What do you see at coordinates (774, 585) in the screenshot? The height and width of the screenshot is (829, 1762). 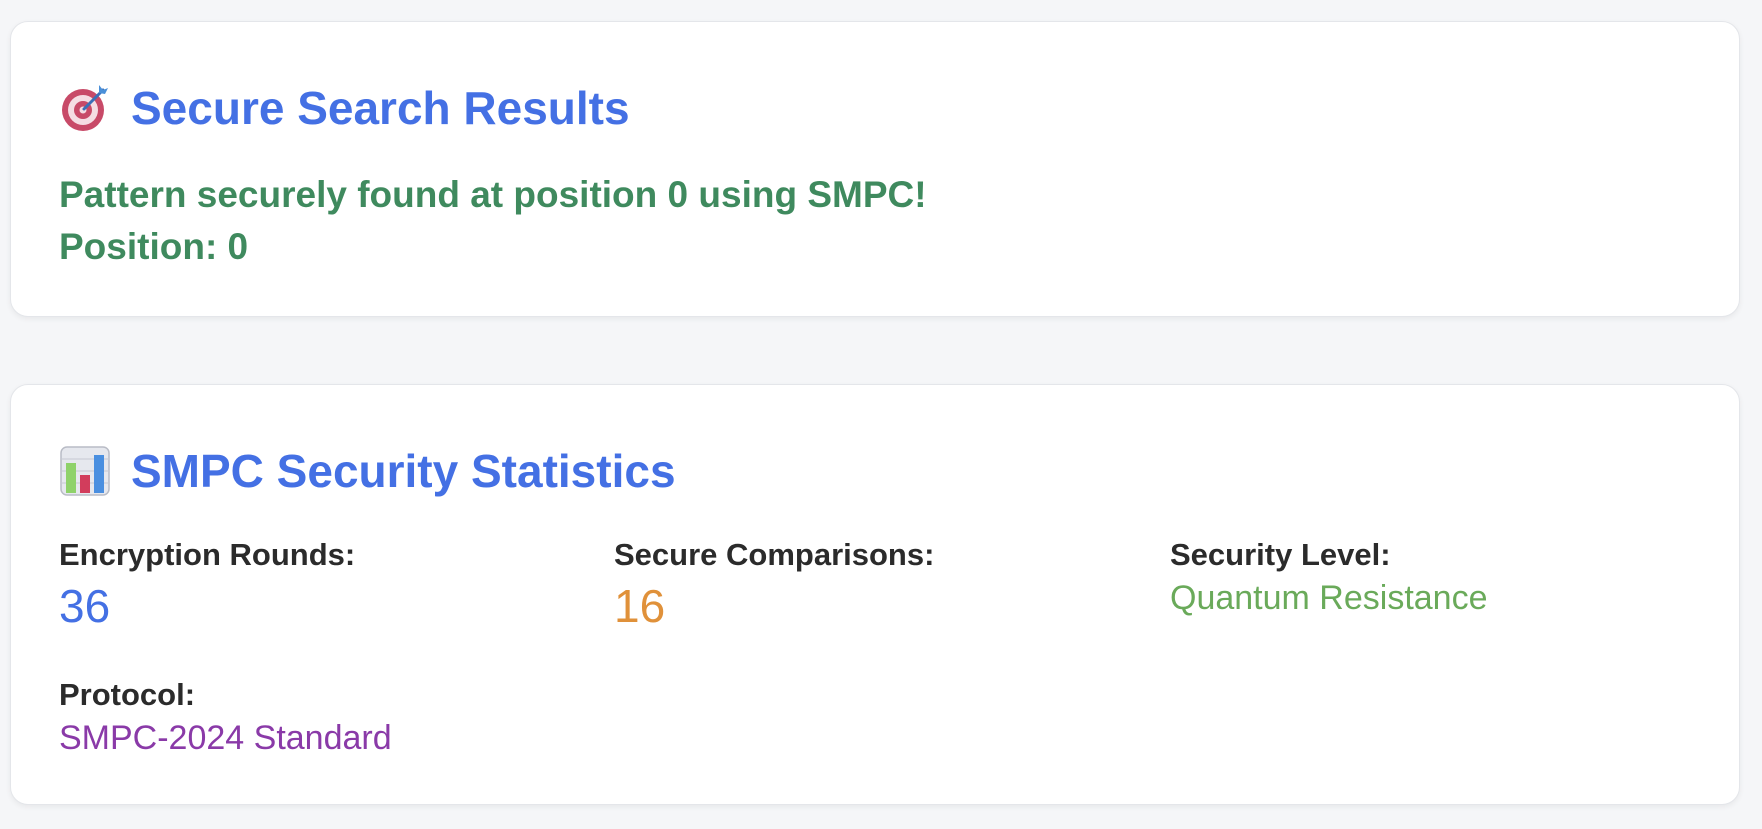 I see `stat-secure-comparisons: Secure Comparisons: 16` at bounding box center [774, 585].